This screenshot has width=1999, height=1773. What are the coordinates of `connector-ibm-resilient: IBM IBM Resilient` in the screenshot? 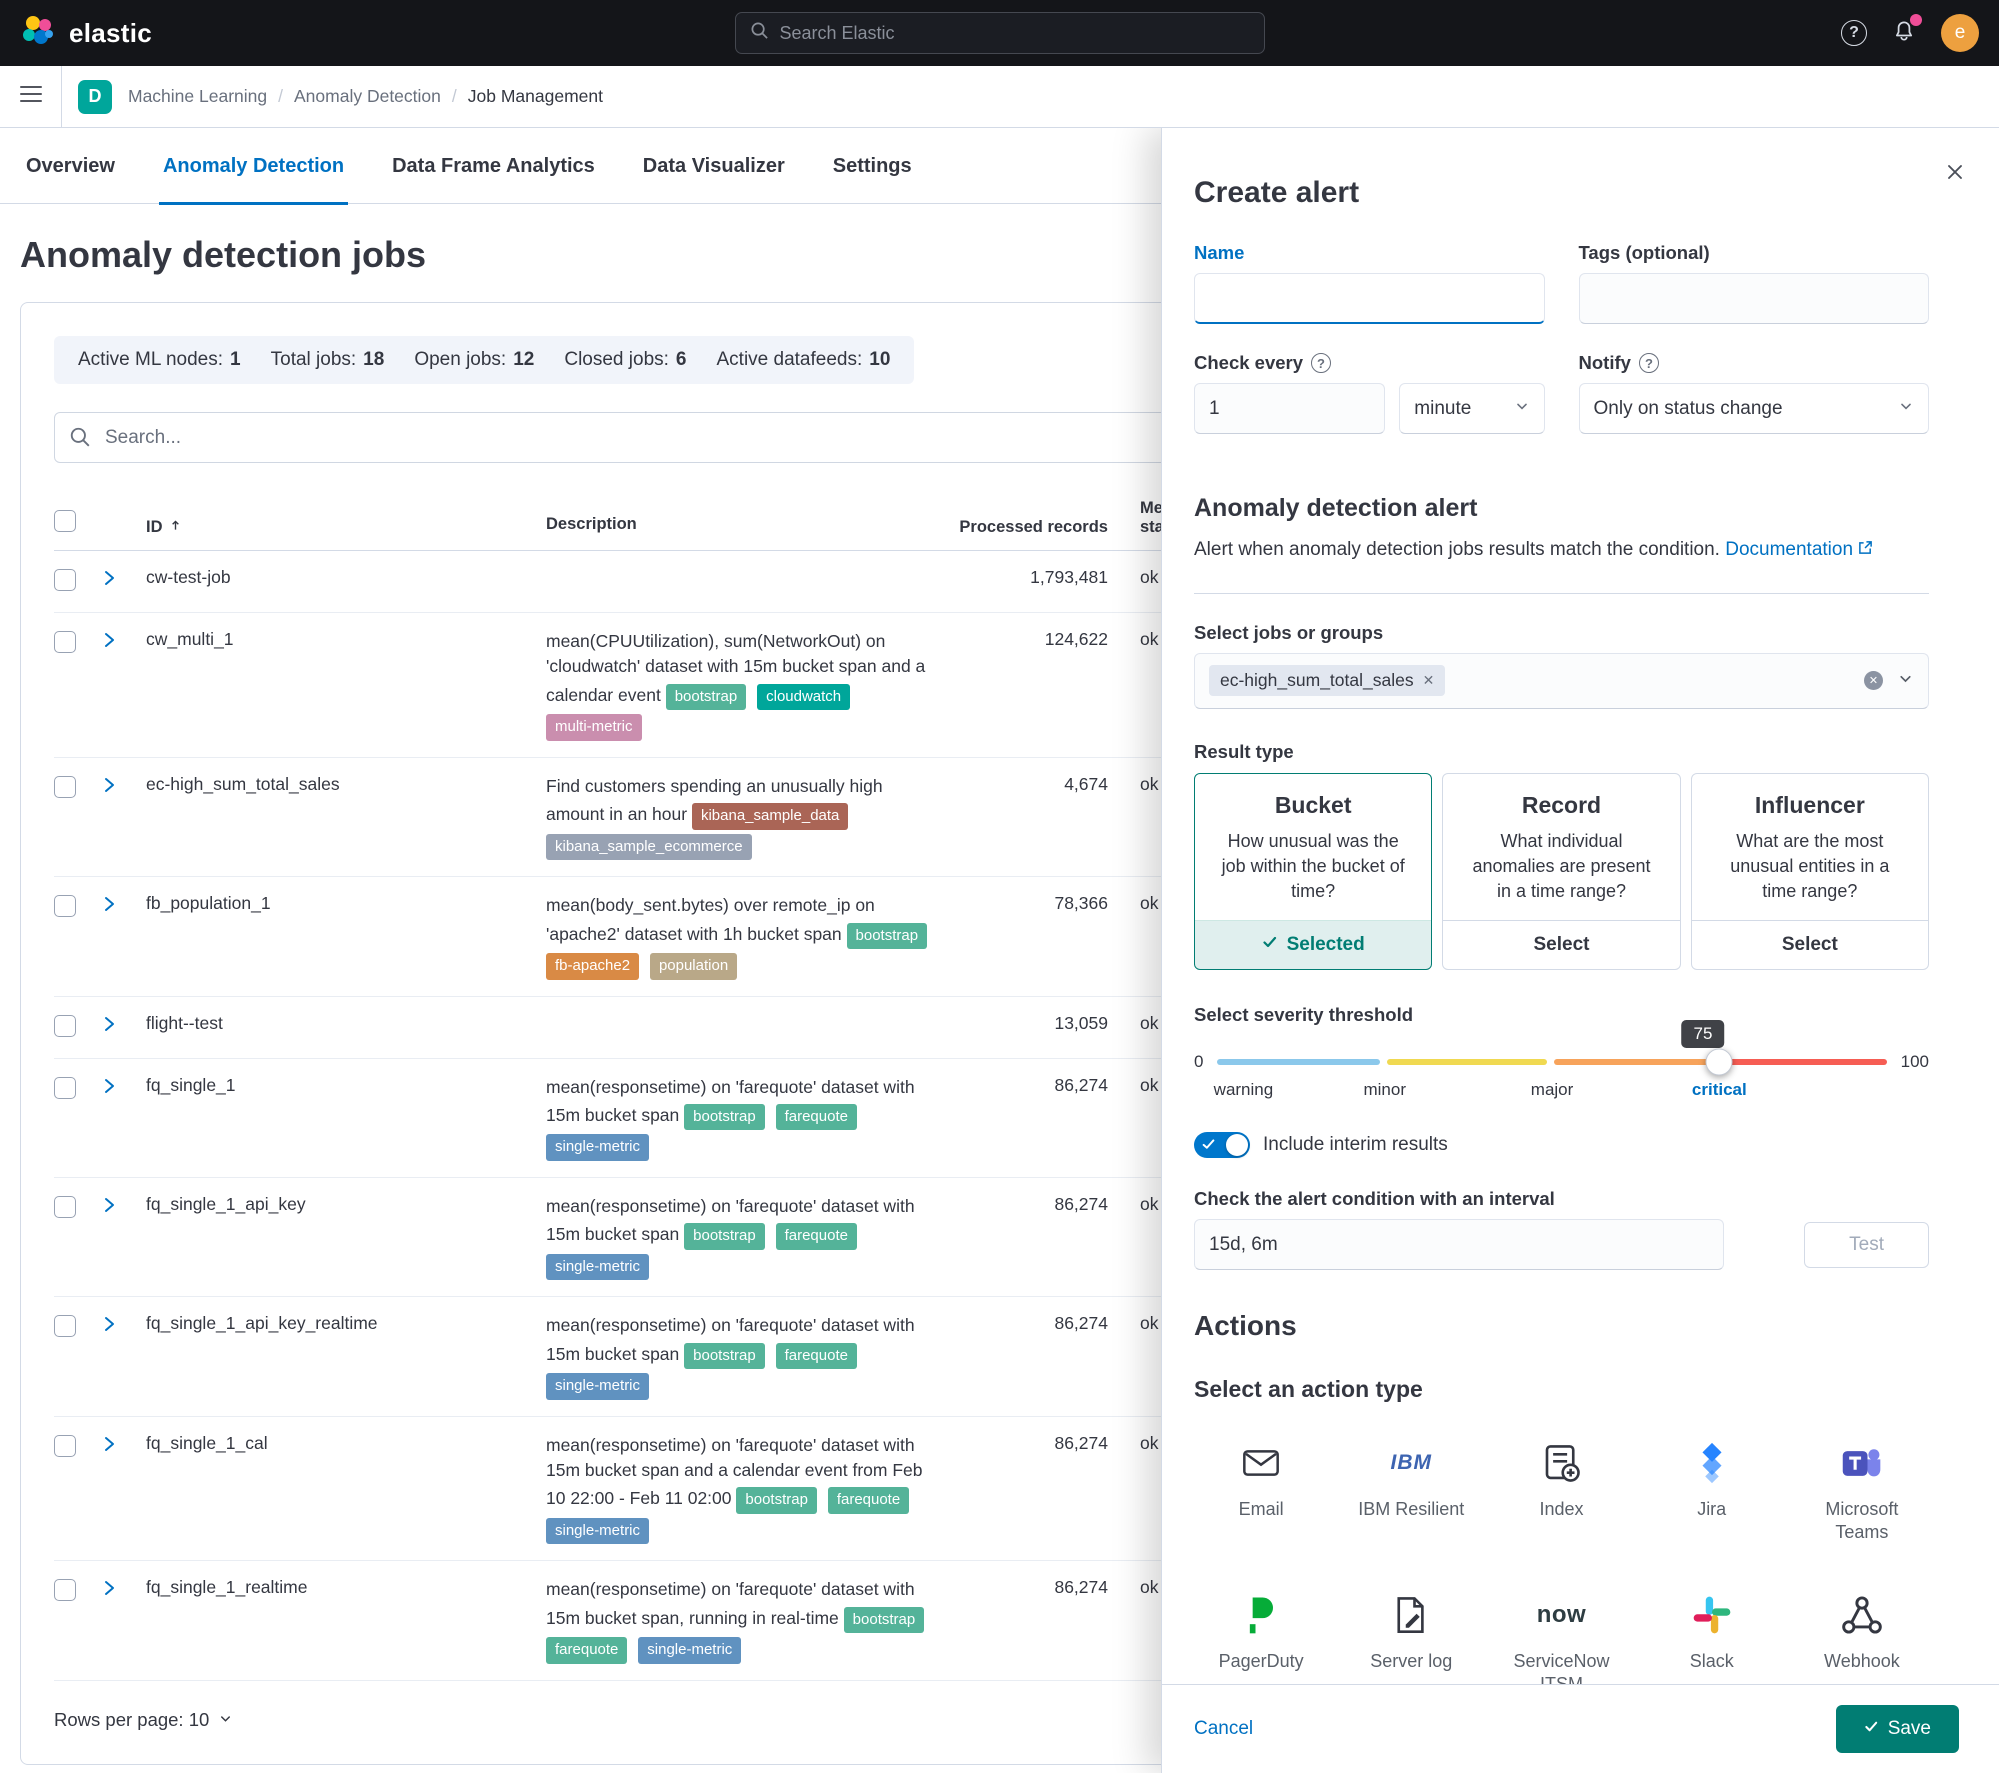 It's located at (1411, 1490).